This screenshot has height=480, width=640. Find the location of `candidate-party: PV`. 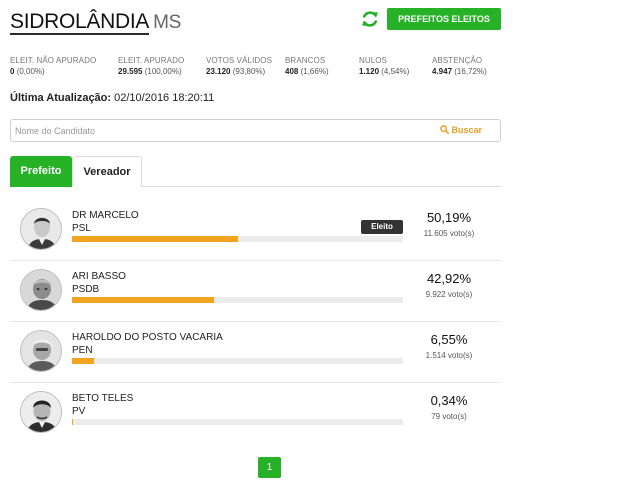

candidate-party: PV is located at coordinates (79, 411).